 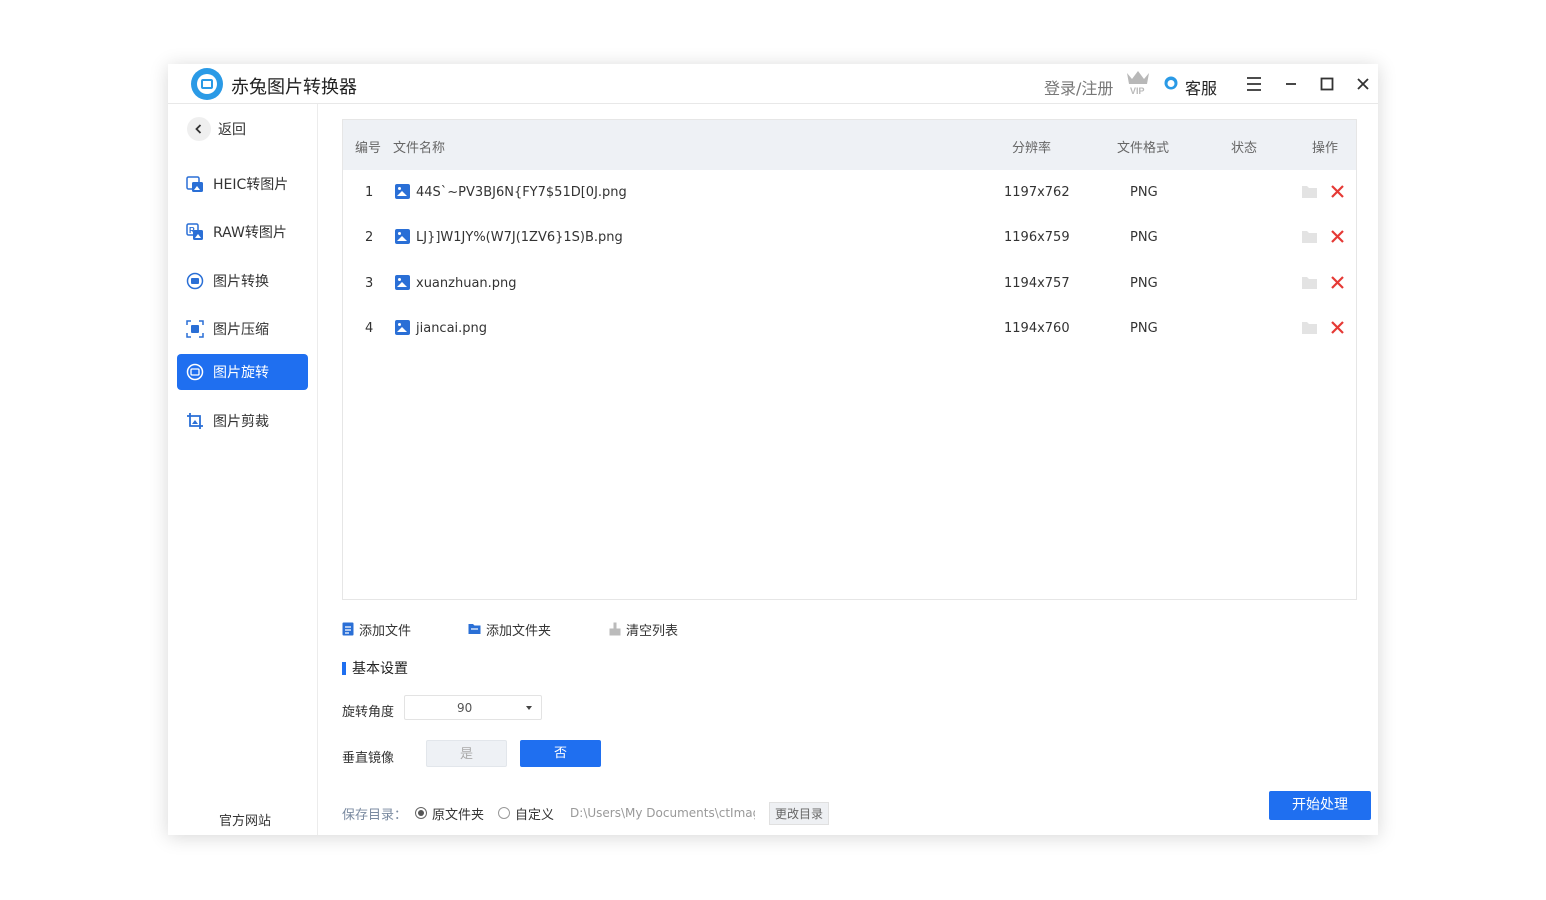 What do you see at coordinates (1320, 805) in the screenshot?
I see `start-processing-button: 开始处理` at bounding box center [1320, 805].